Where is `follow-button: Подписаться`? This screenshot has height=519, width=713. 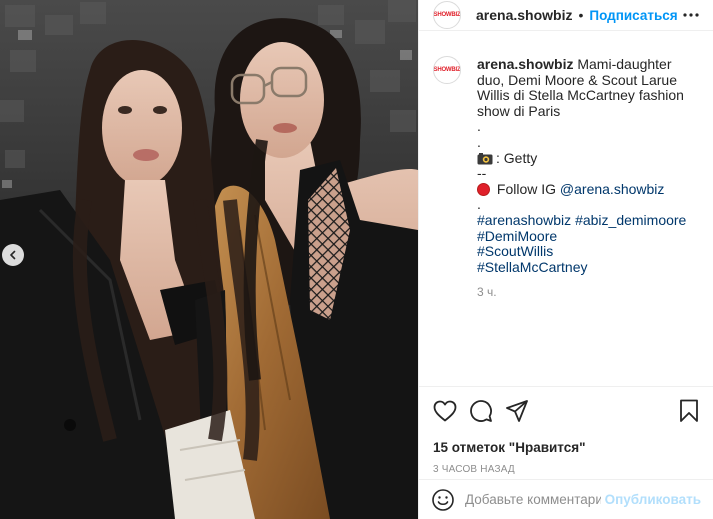 follow-button: Подписаться is located at coordinates (633, 15).